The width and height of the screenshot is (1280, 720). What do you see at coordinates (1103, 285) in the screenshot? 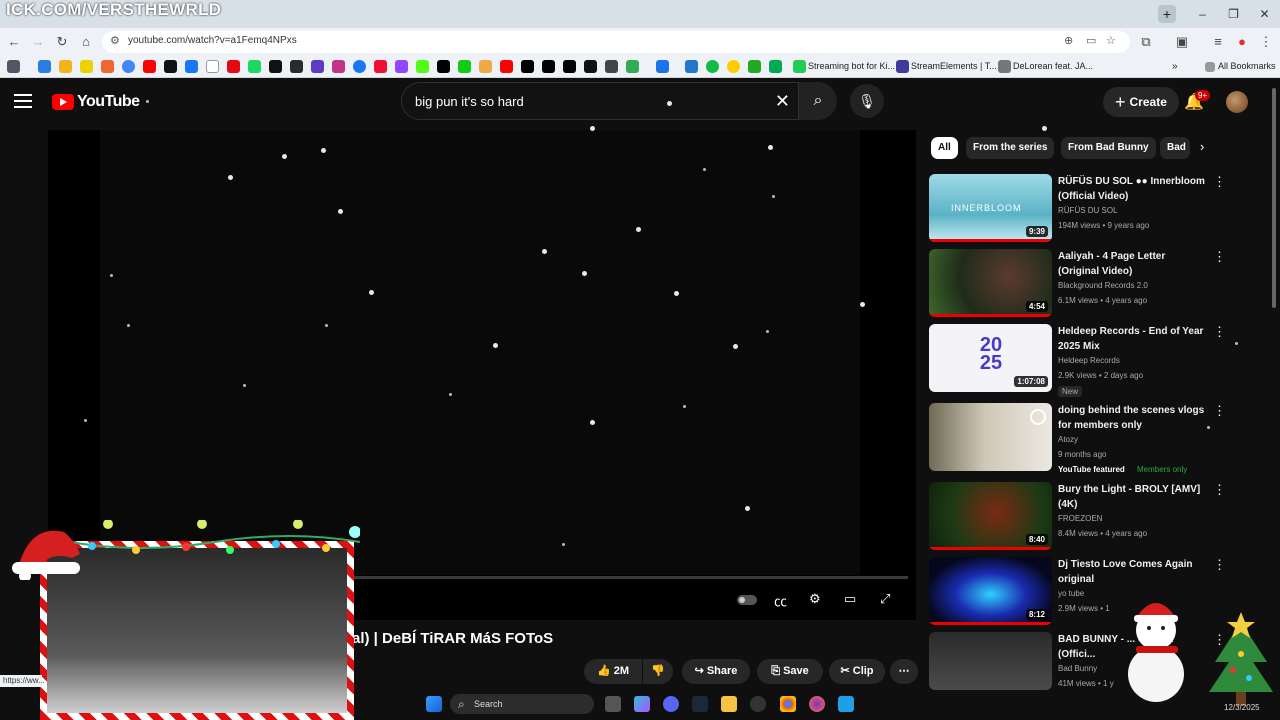
I see `channel-name: Blackground Records 2.0` at bounding box center [1103, 285].